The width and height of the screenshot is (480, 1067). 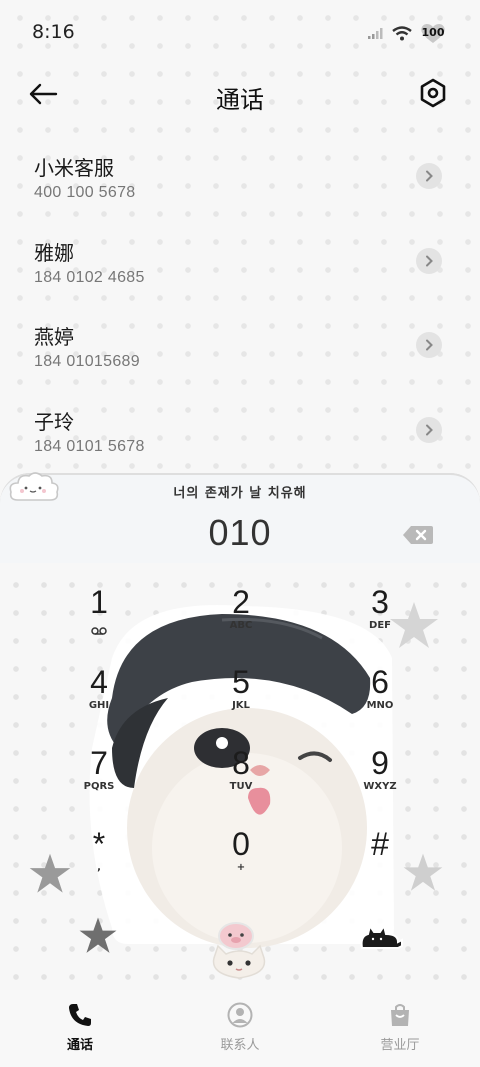 I want to click on key-5: 5 JKL, so click(x=241, y=701).